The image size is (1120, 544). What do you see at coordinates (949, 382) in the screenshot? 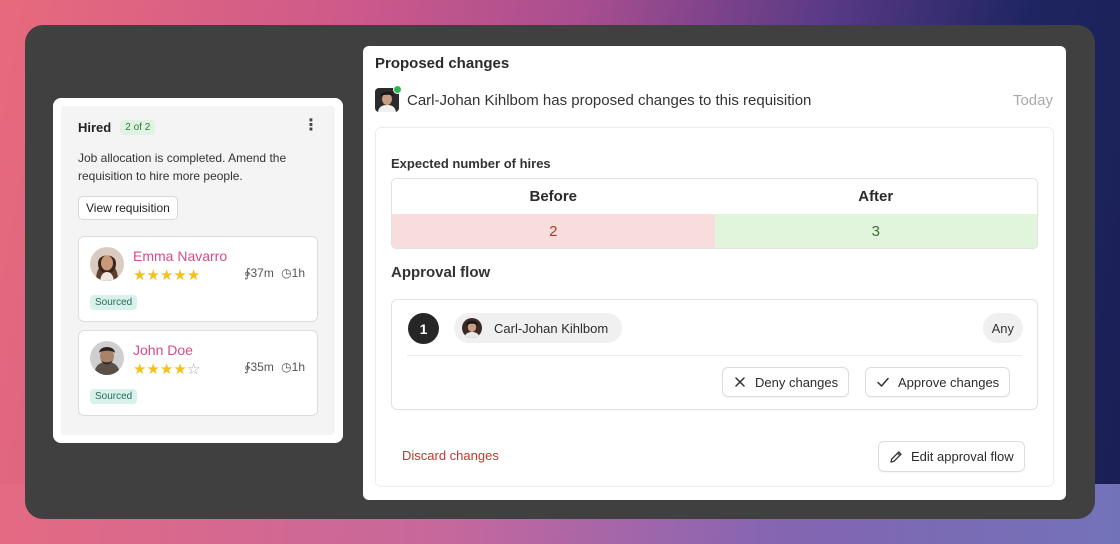
I see `approve-changes-label: Approve changes` at bounding box center [949, 382].